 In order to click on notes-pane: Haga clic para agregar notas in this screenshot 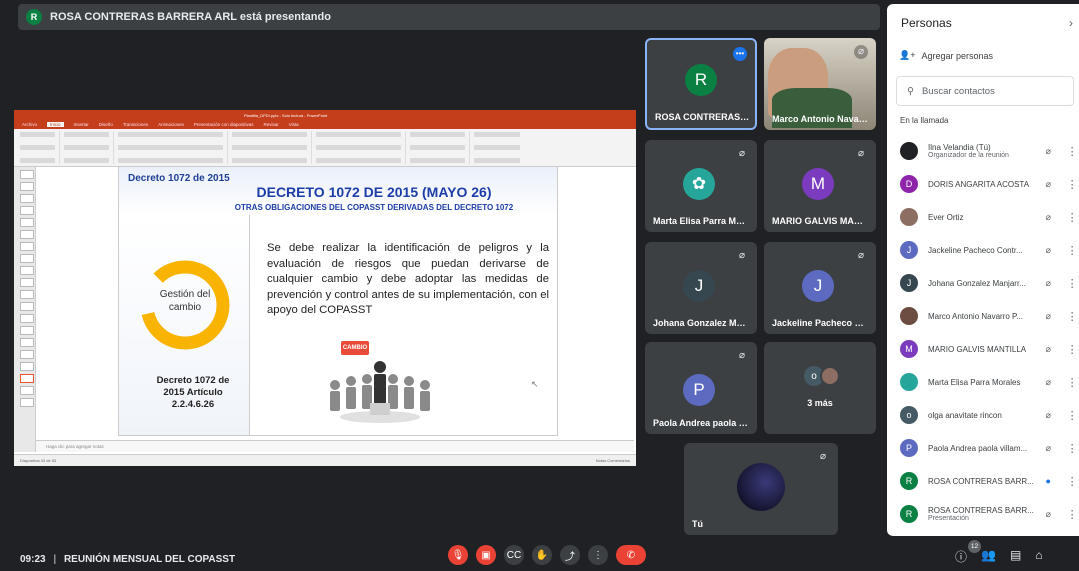, I will do `click(335, 446)`.